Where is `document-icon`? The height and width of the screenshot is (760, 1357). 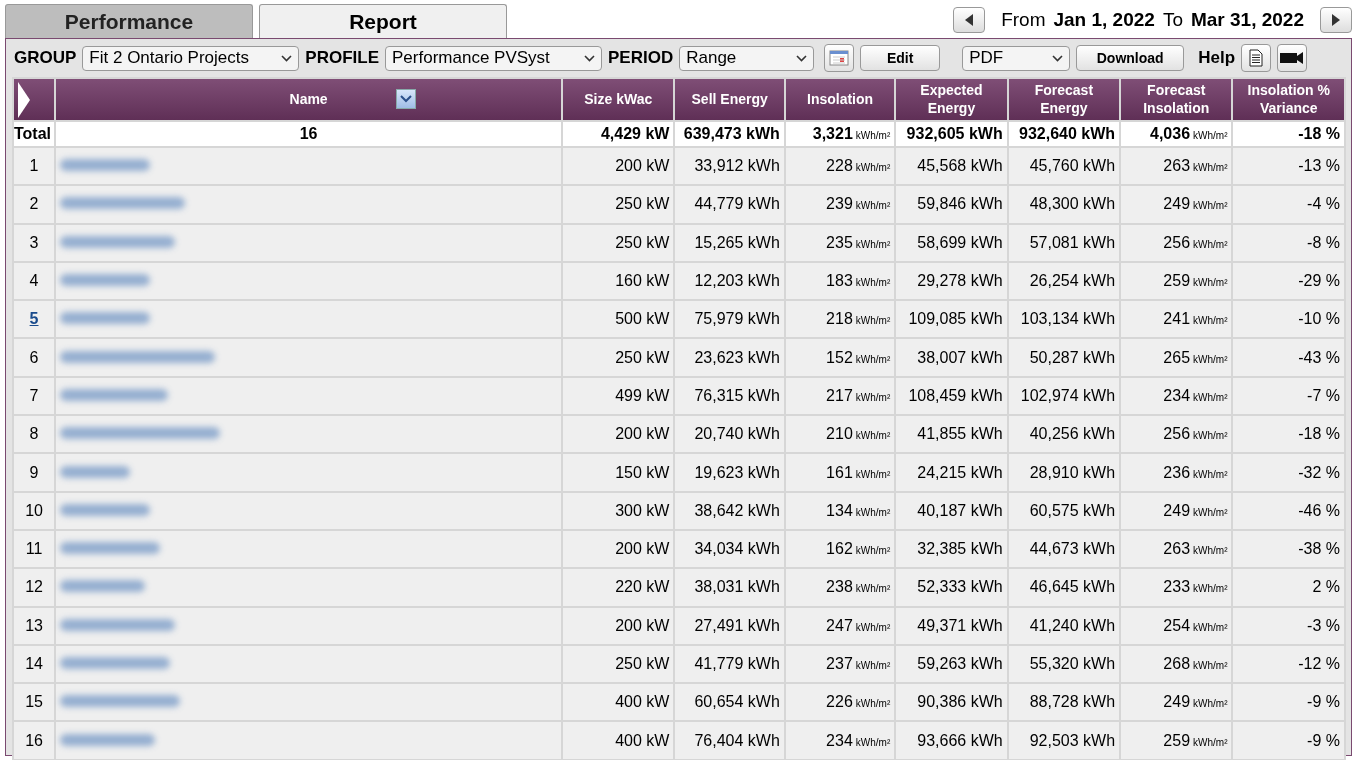 document-icon is located at coordinates (1256, 58).